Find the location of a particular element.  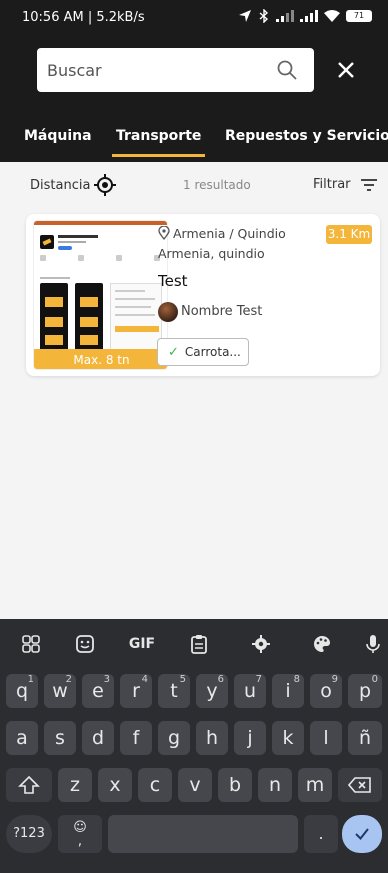

key-r: r4 is located at coordinates (136, 691).